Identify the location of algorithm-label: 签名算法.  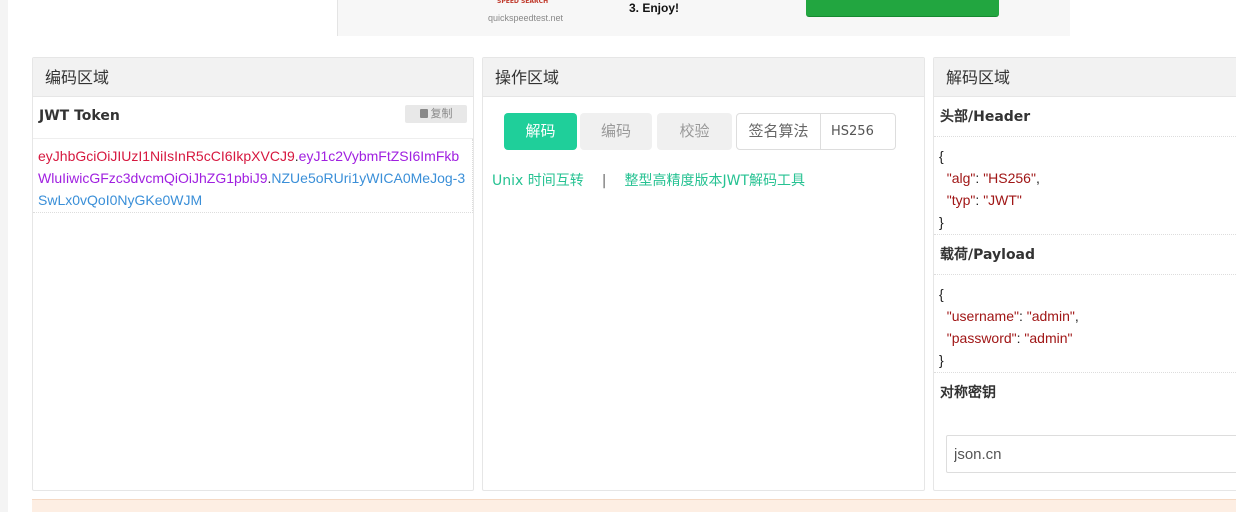
(779, 131).